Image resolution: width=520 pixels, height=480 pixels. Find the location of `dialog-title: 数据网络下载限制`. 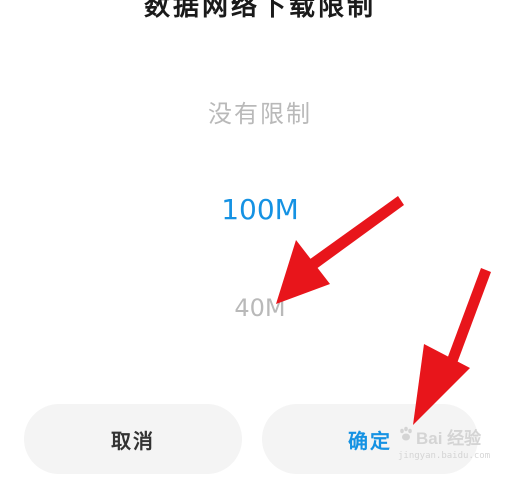

dialog-title: 数据网络下载限制 is located at coordinates (259, 11).